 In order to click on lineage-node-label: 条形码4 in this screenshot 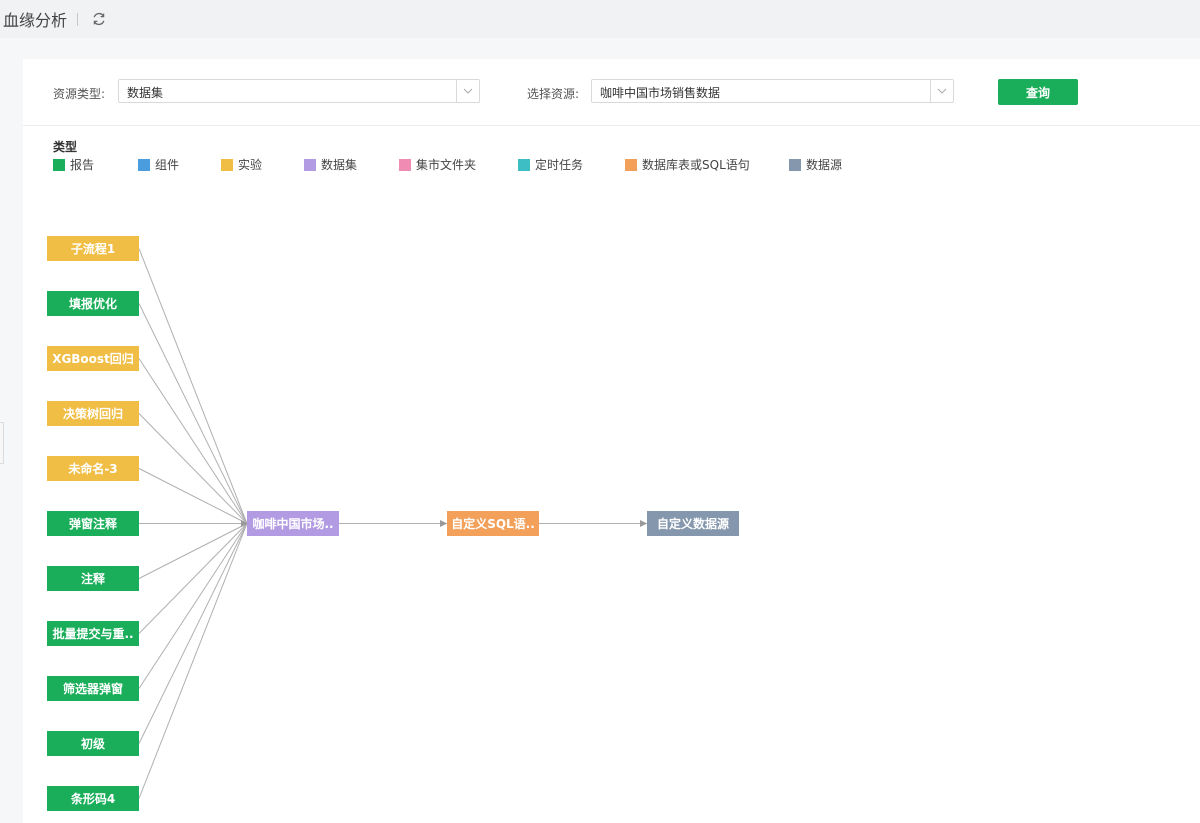, I will do `click(93, 799)`.